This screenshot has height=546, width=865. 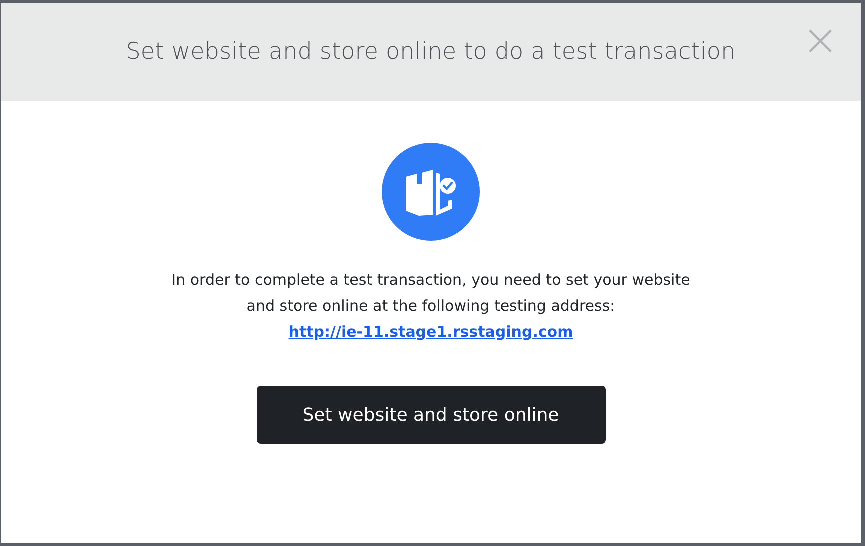 I want to click on set-online-button: Set website and store online, so click(x=431, y=415).